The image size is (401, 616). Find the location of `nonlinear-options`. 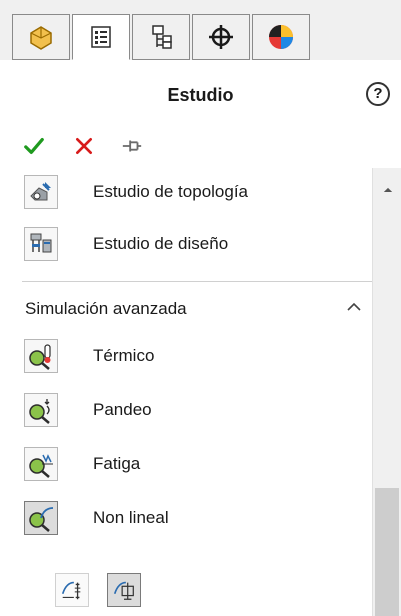

nonlinear-options is located at coordinates (98, 593).